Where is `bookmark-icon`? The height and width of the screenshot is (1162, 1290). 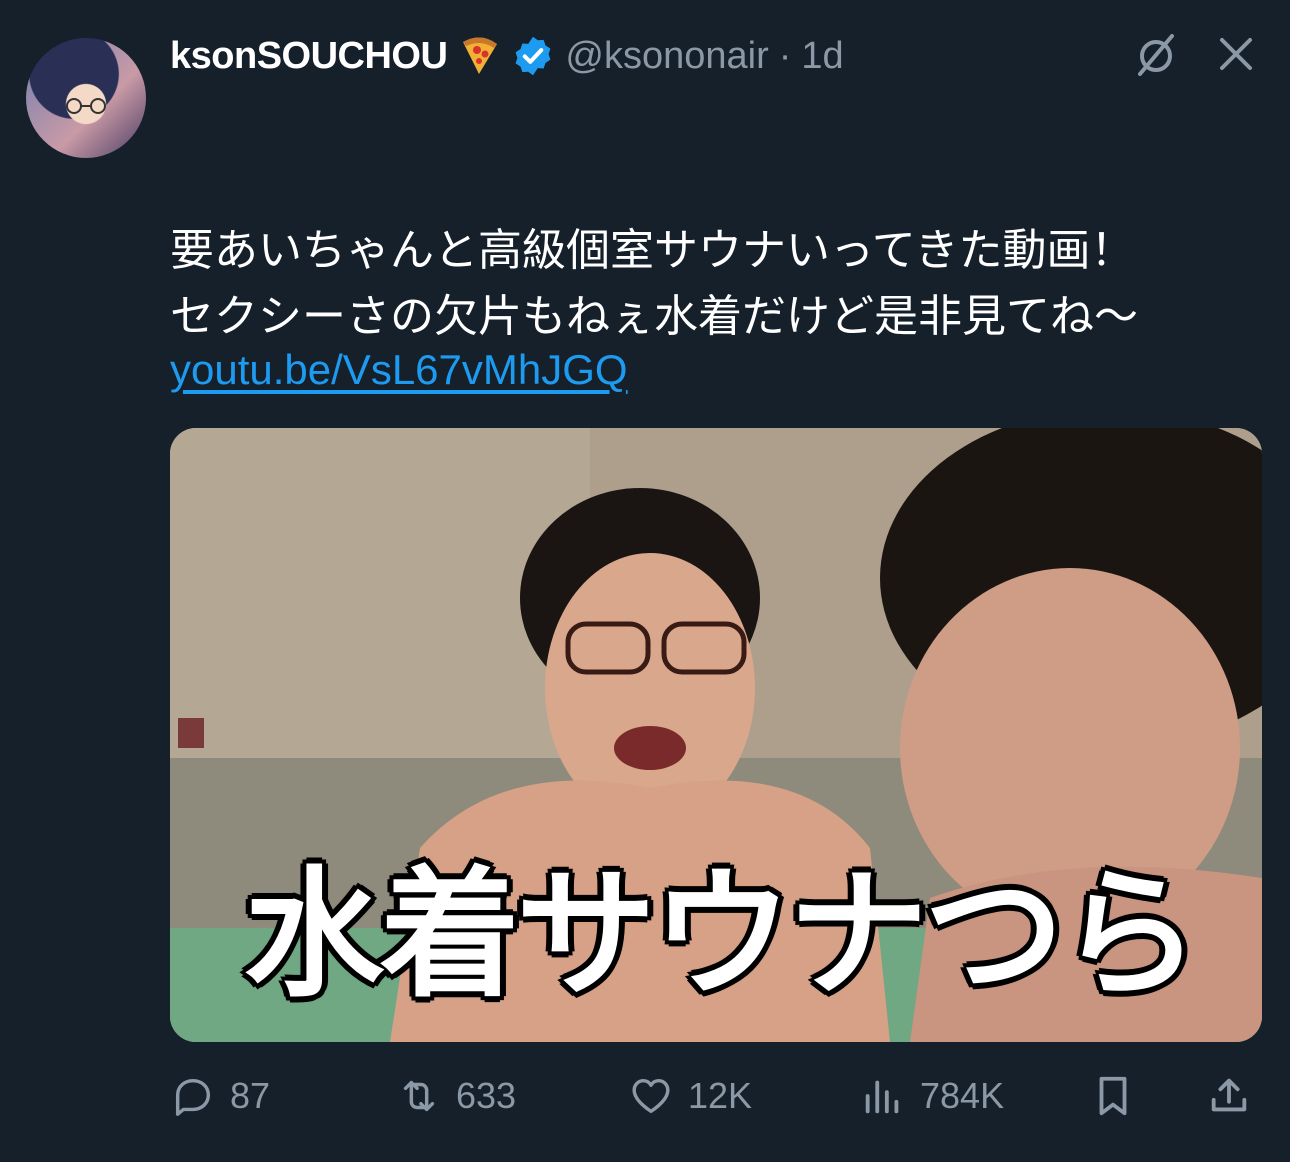
bookmark-icon is located at coordinates (1113, 1096).